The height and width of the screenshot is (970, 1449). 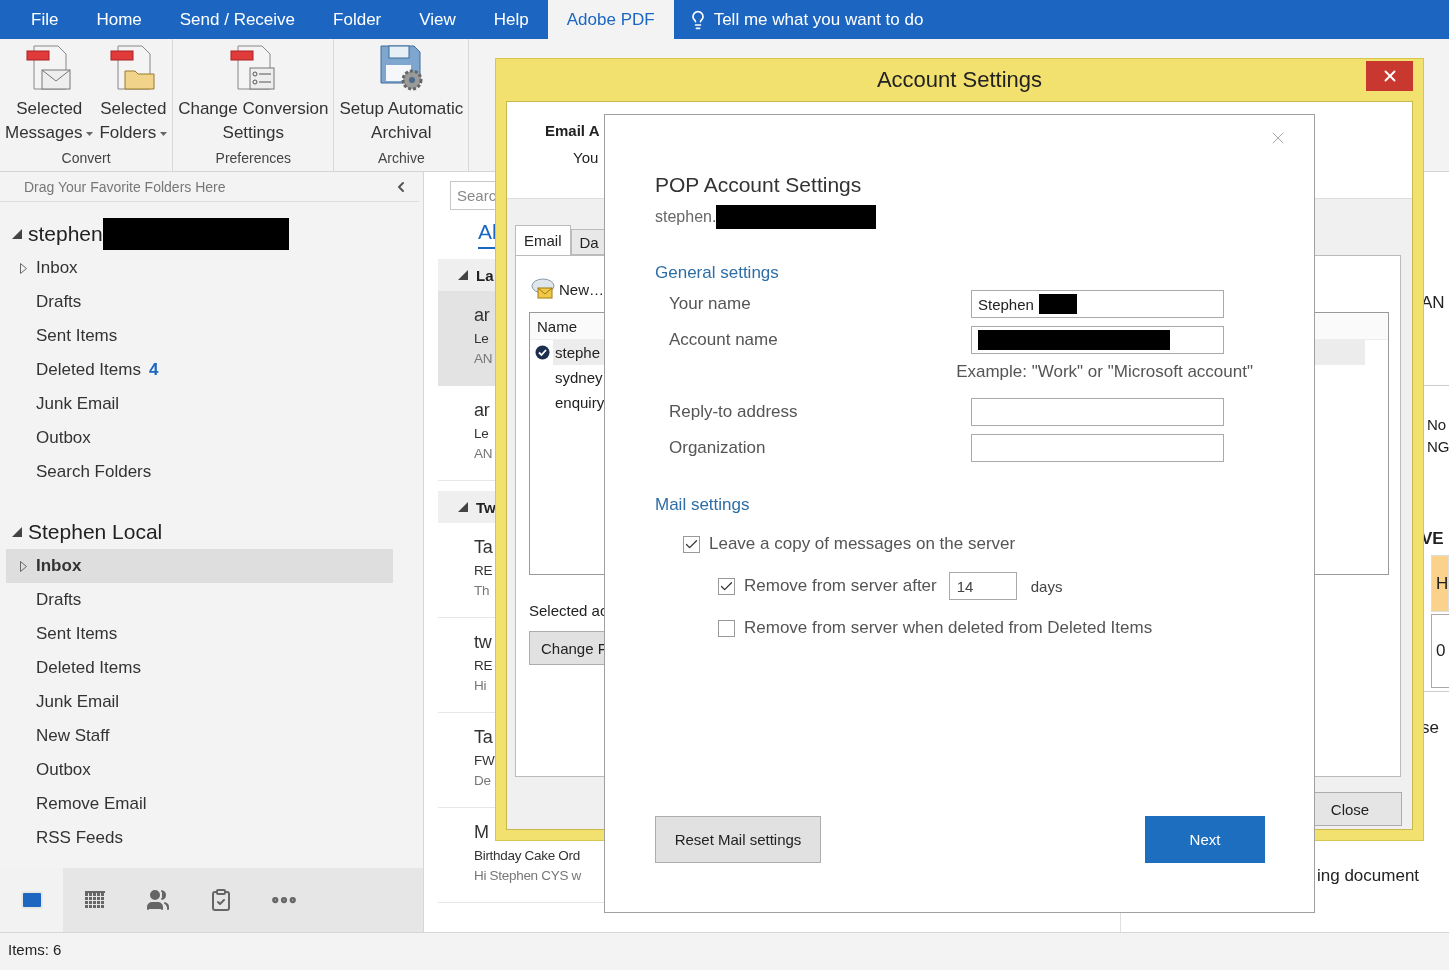 I want to click on status-bar: Items: 6, so click(x=724, y=951).